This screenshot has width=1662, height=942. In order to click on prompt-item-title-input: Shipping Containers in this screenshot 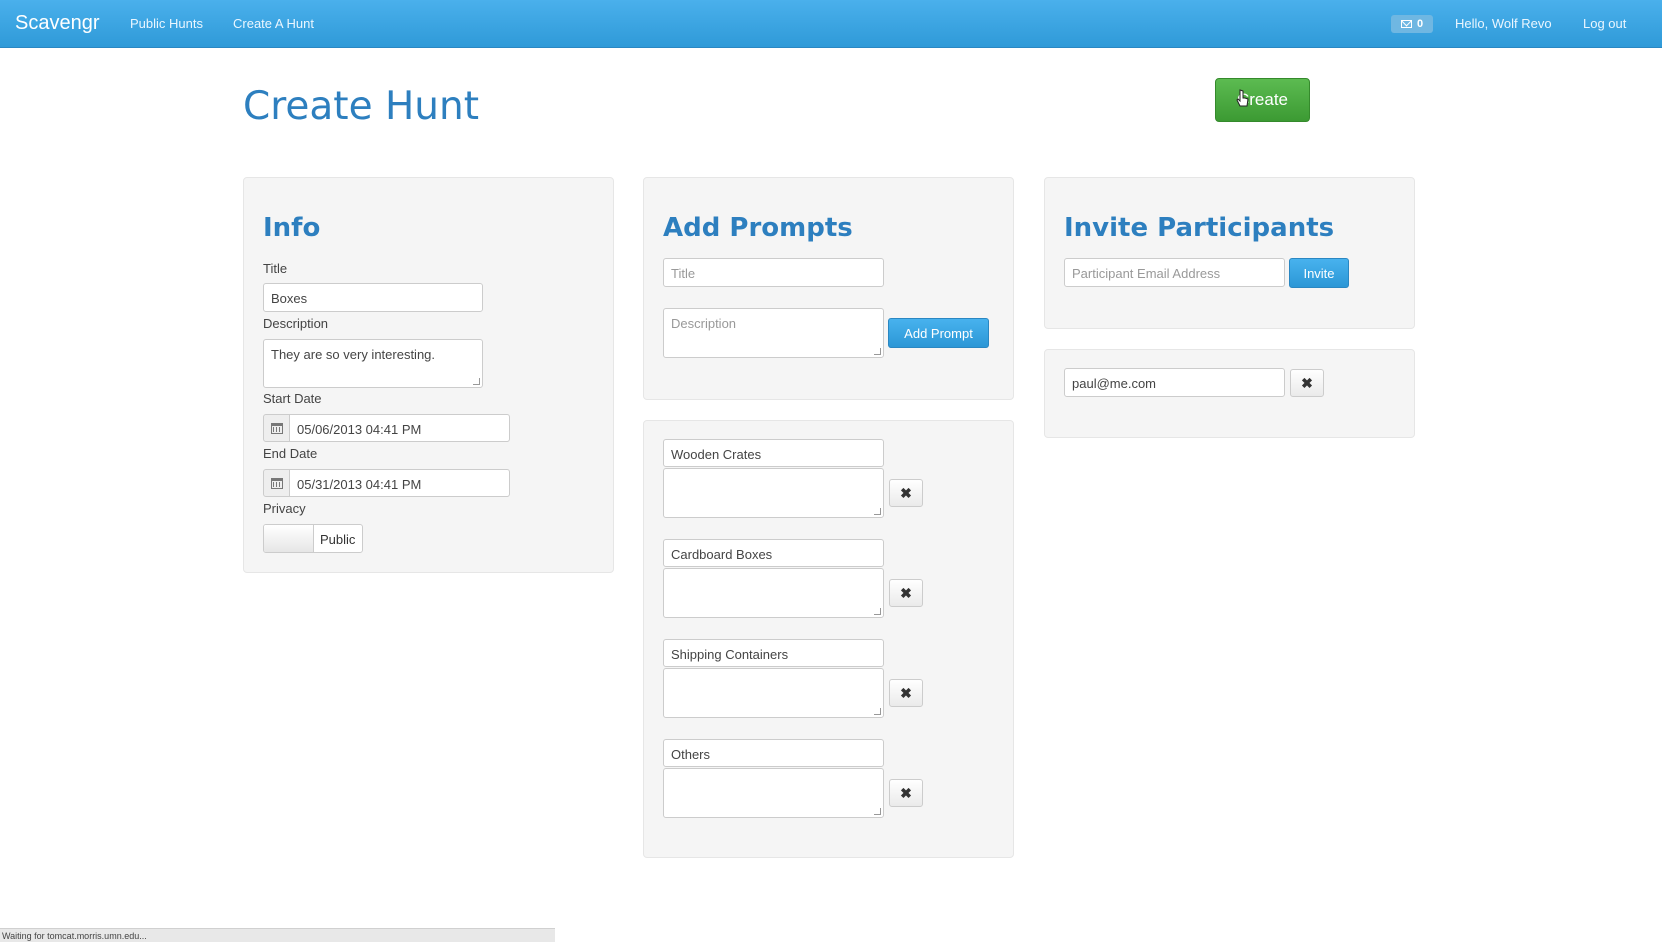, I will do `click(773, 653)`.